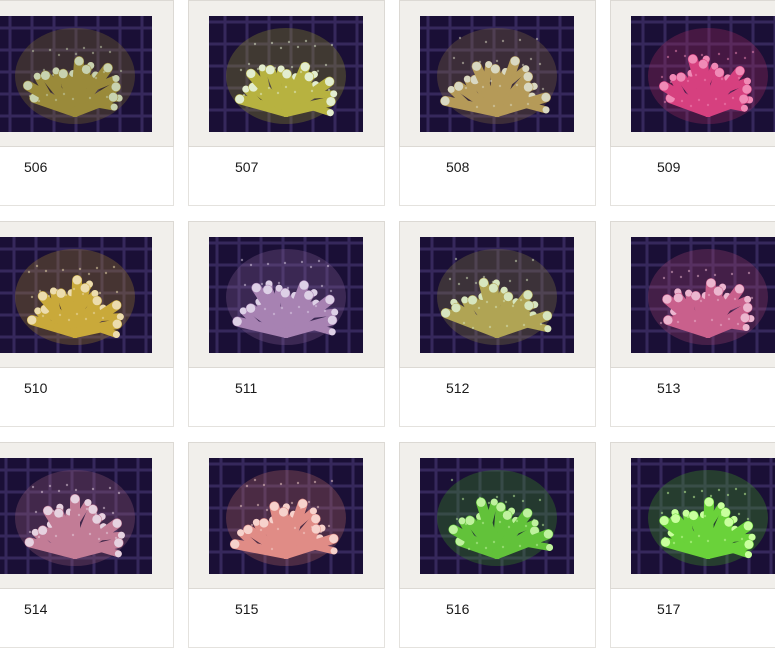  Describe the element at coordinates (87, 176) in the screenshot. I see `coral-label-box: 506` at that location.